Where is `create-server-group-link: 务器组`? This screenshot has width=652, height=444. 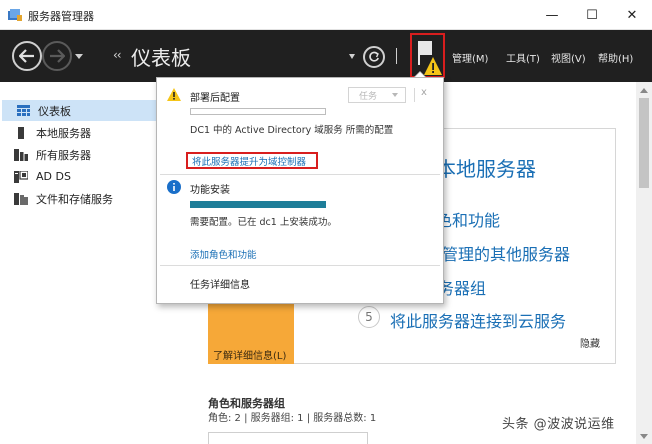 create-server-group-link: 务器组 is located at coordinates (462, 287).